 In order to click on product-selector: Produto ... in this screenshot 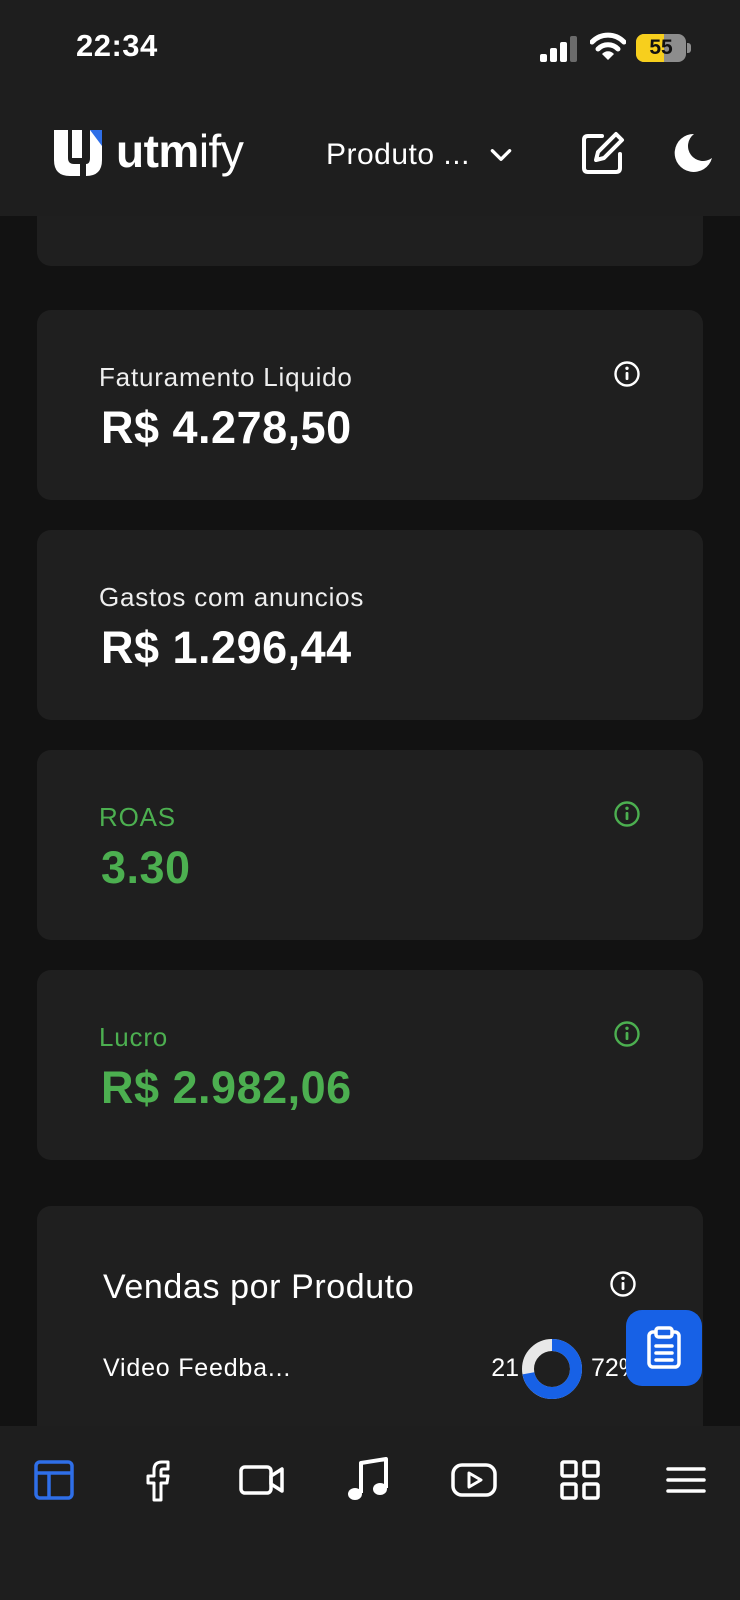, I will do `click(420, 155)`.